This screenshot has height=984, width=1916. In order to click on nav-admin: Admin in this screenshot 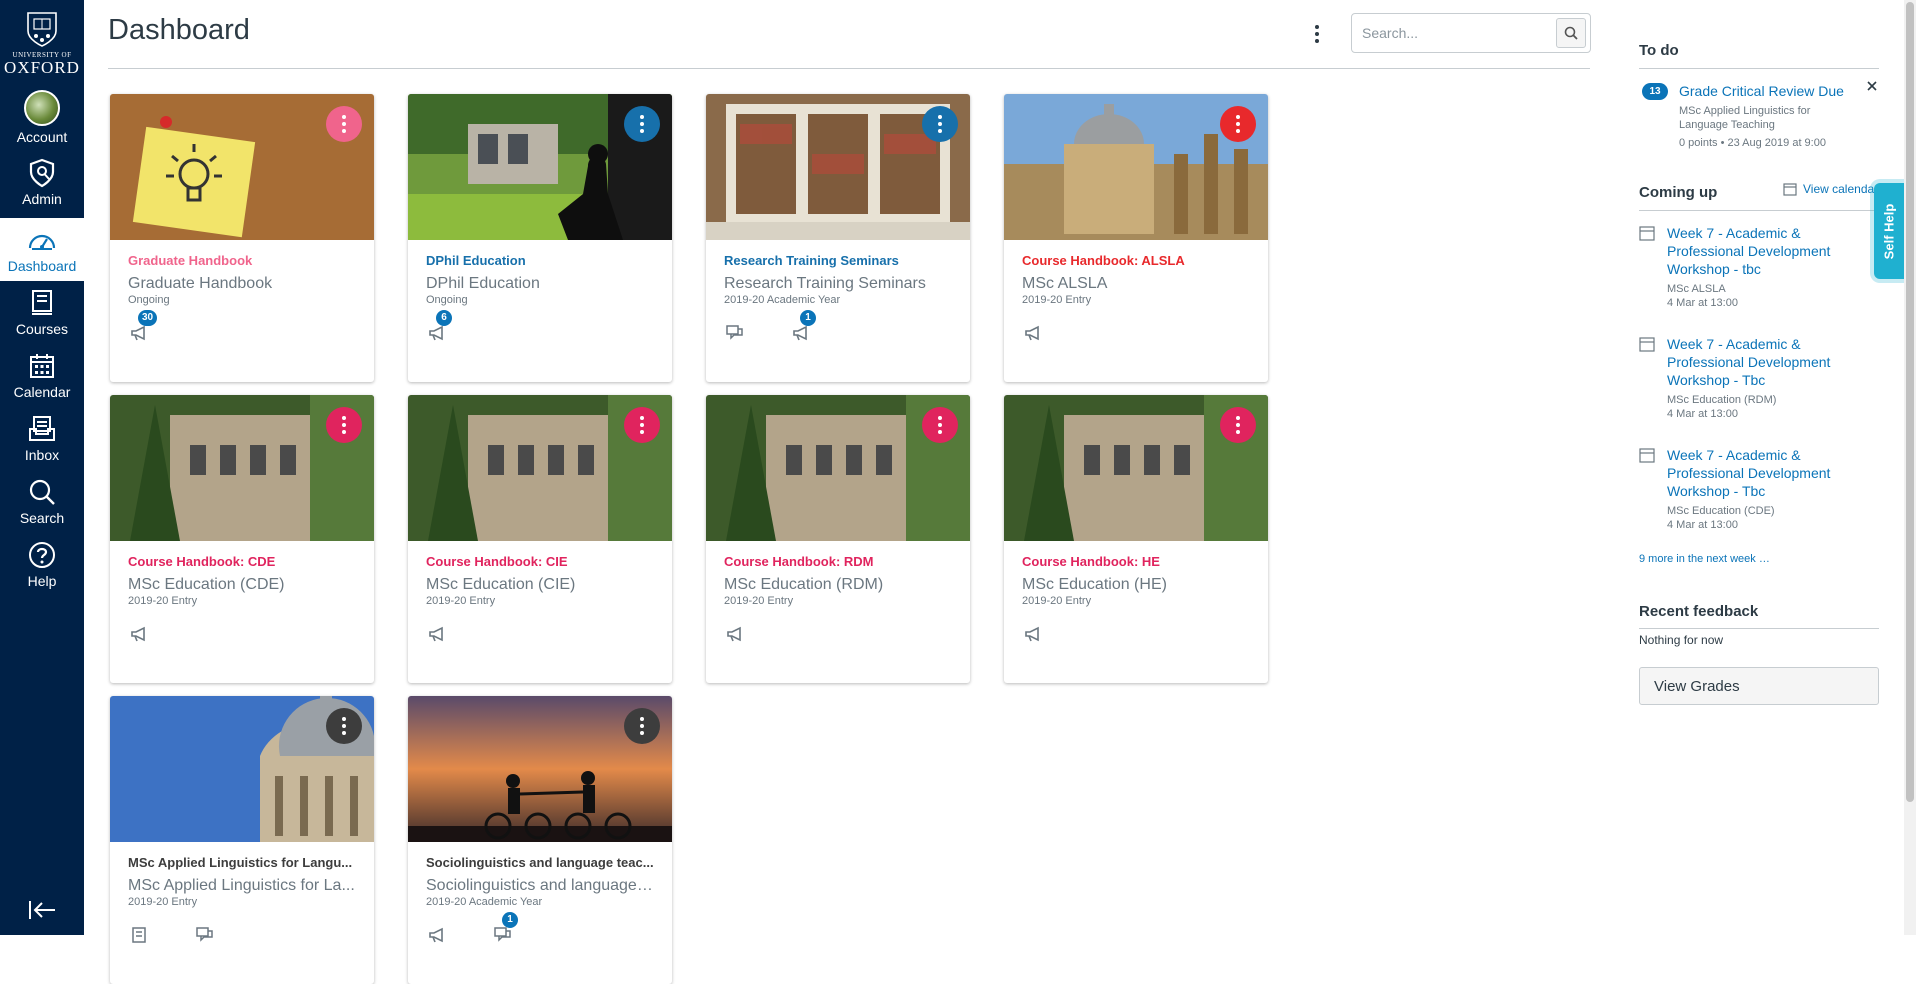, I will do `click(42, 182)`.